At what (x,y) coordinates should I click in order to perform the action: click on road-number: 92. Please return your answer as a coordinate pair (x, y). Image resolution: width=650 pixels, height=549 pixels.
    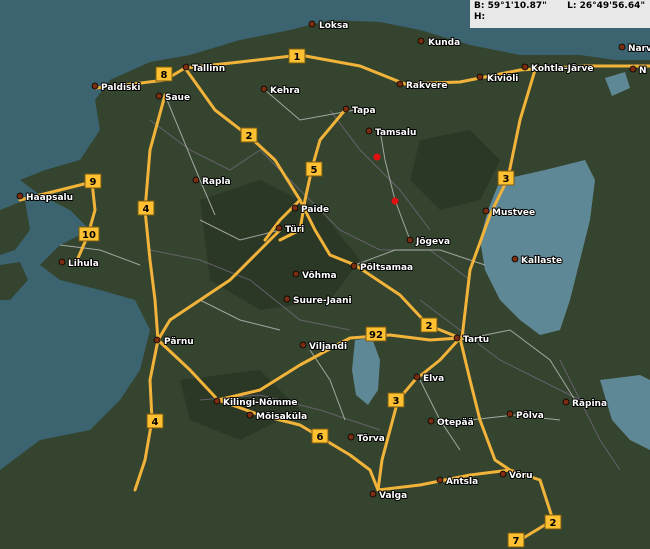
    Looking at the image, I should click on (376, 335).